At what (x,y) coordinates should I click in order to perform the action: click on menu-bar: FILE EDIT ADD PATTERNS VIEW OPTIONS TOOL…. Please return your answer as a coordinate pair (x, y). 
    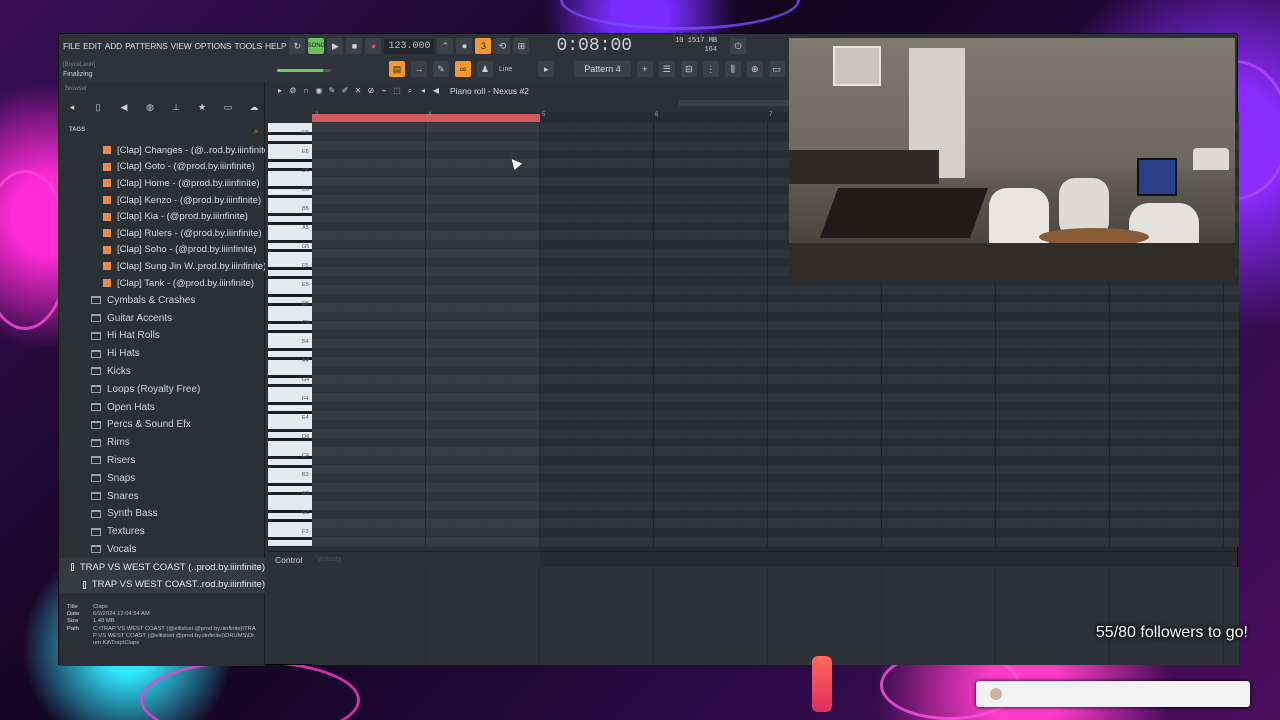
    Looking at the image, I should click on (424, 46).